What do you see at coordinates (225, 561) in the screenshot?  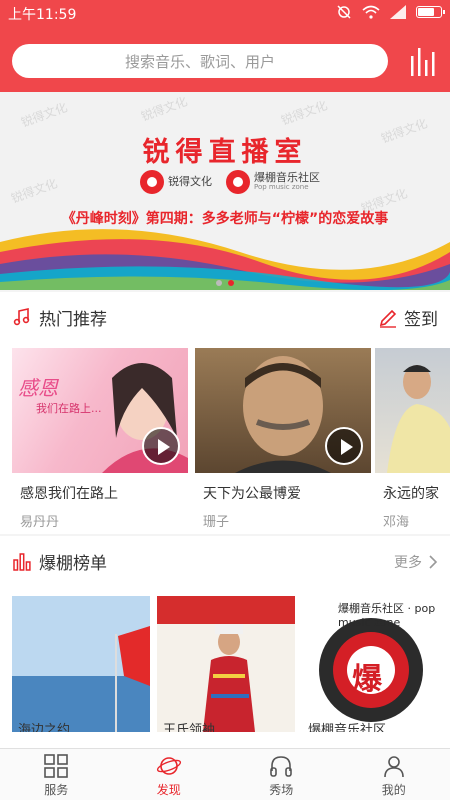 I see `rank-section-header: 爆棚榜单 更多` at bounding box center [225, 561].